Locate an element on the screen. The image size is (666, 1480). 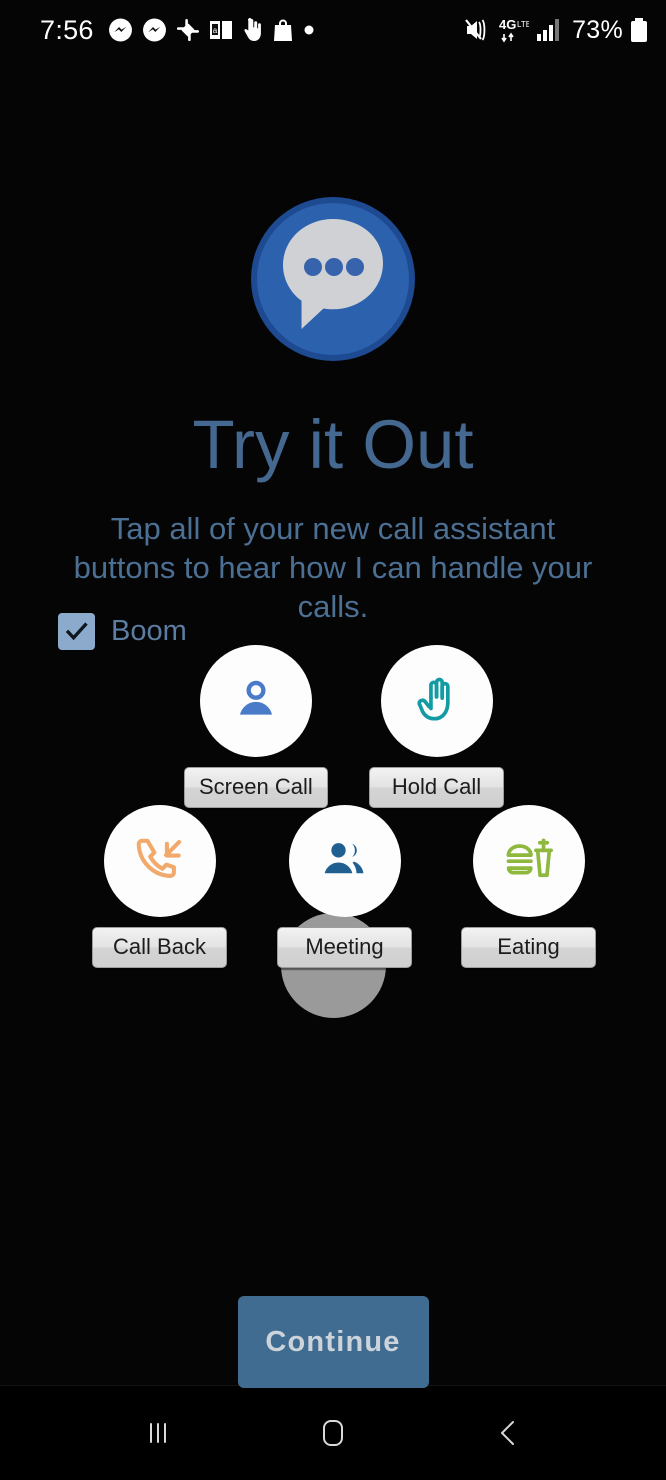
screen-call-label: Screen Call is located at coordinates (256, 787).